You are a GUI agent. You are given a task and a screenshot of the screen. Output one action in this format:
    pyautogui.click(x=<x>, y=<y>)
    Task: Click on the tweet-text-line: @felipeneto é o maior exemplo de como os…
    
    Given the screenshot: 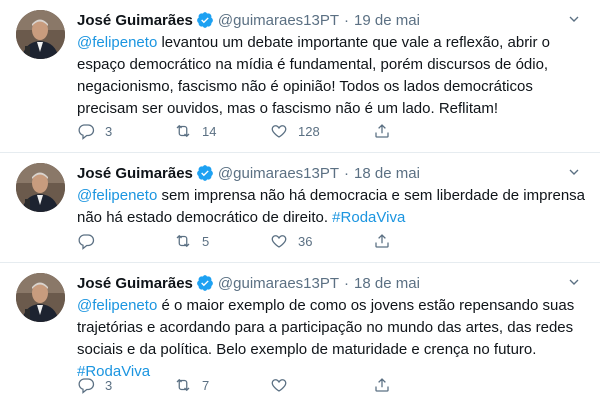 What is the action you would take?
    pyautogui.click(x=329, y=306)
    